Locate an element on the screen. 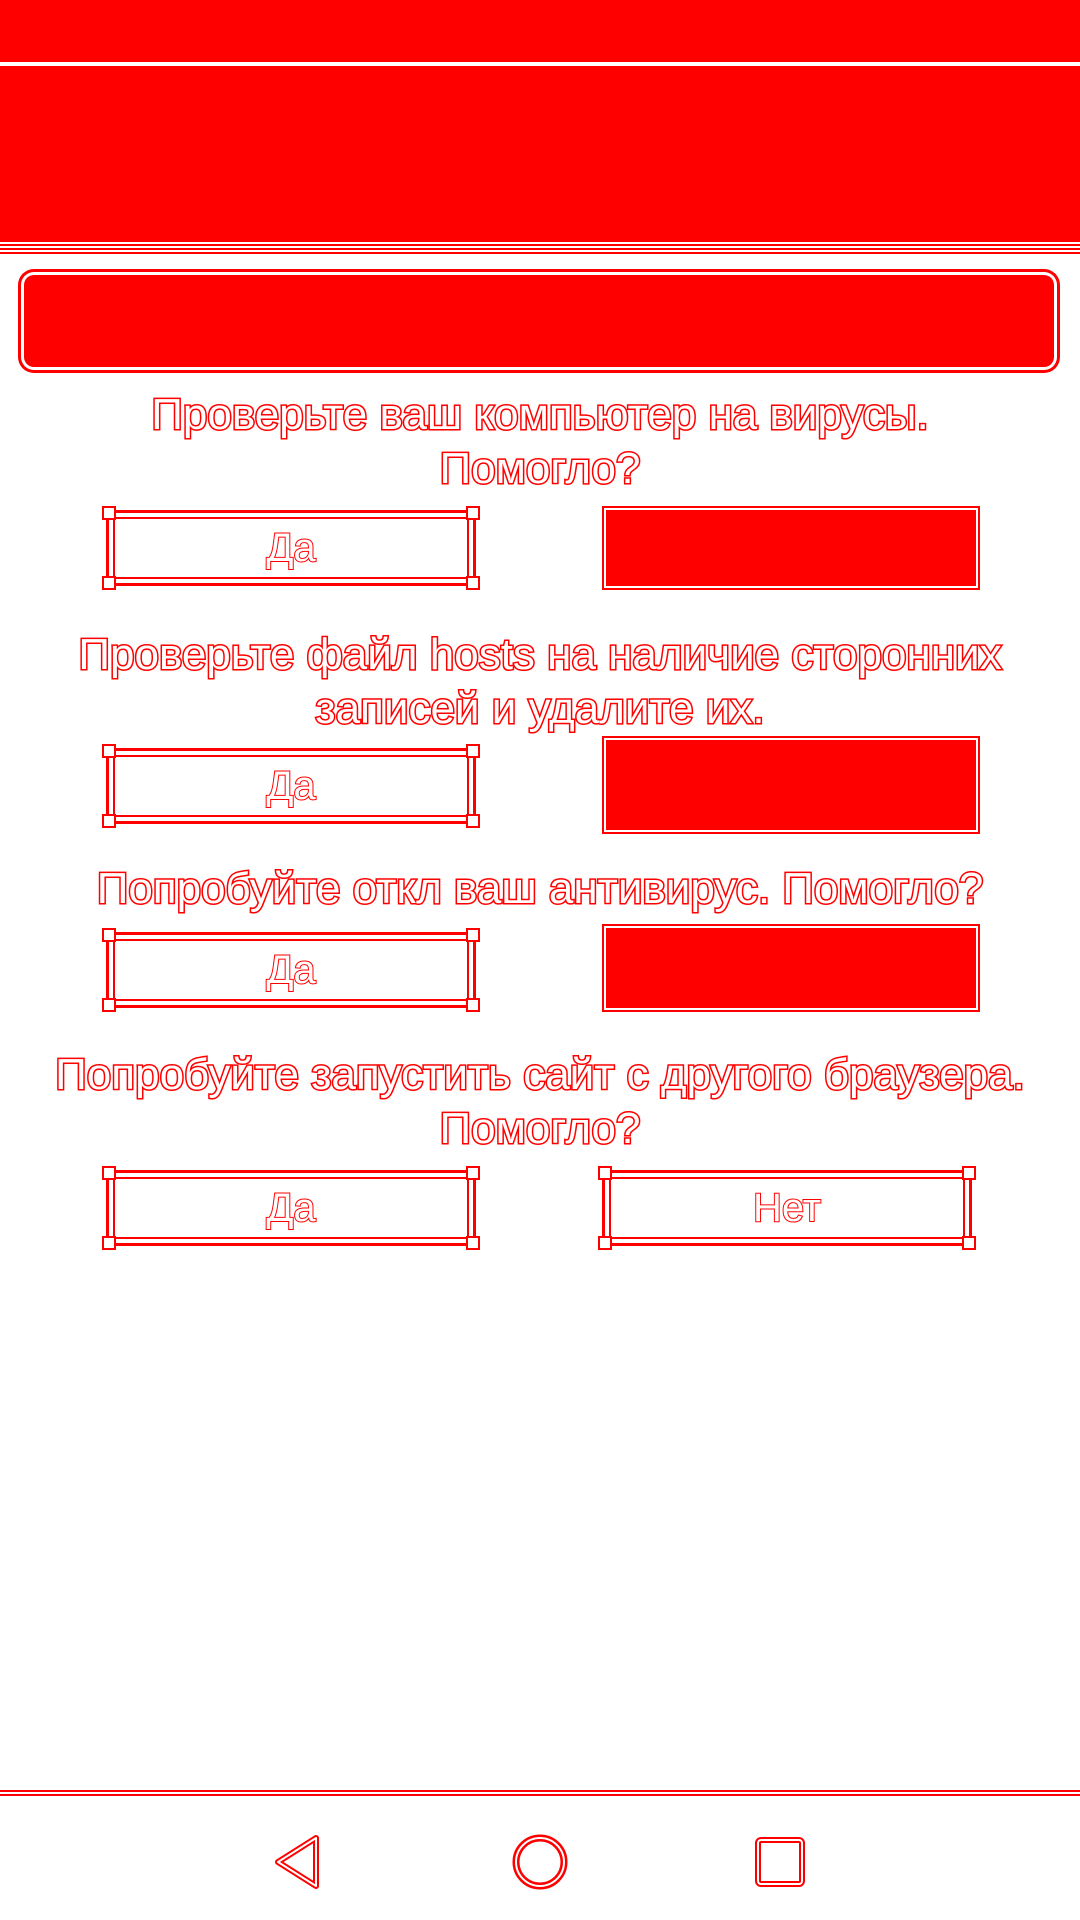 This screenshot has width=1080, height=1920. question-3-text: Попробуйте откл ваш антивирус. Помогло? is located at coordinates (540, 889).